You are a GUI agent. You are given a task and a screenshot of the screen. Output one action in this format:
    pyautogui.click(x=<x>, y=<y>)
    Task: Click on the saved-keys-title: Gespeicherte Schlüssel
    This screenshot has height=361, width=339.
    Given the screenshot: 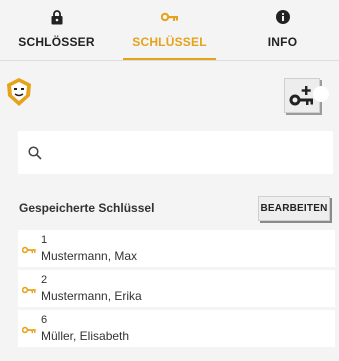 What is the action you would take?
    pyautogui.click(x=87, y=208)
    